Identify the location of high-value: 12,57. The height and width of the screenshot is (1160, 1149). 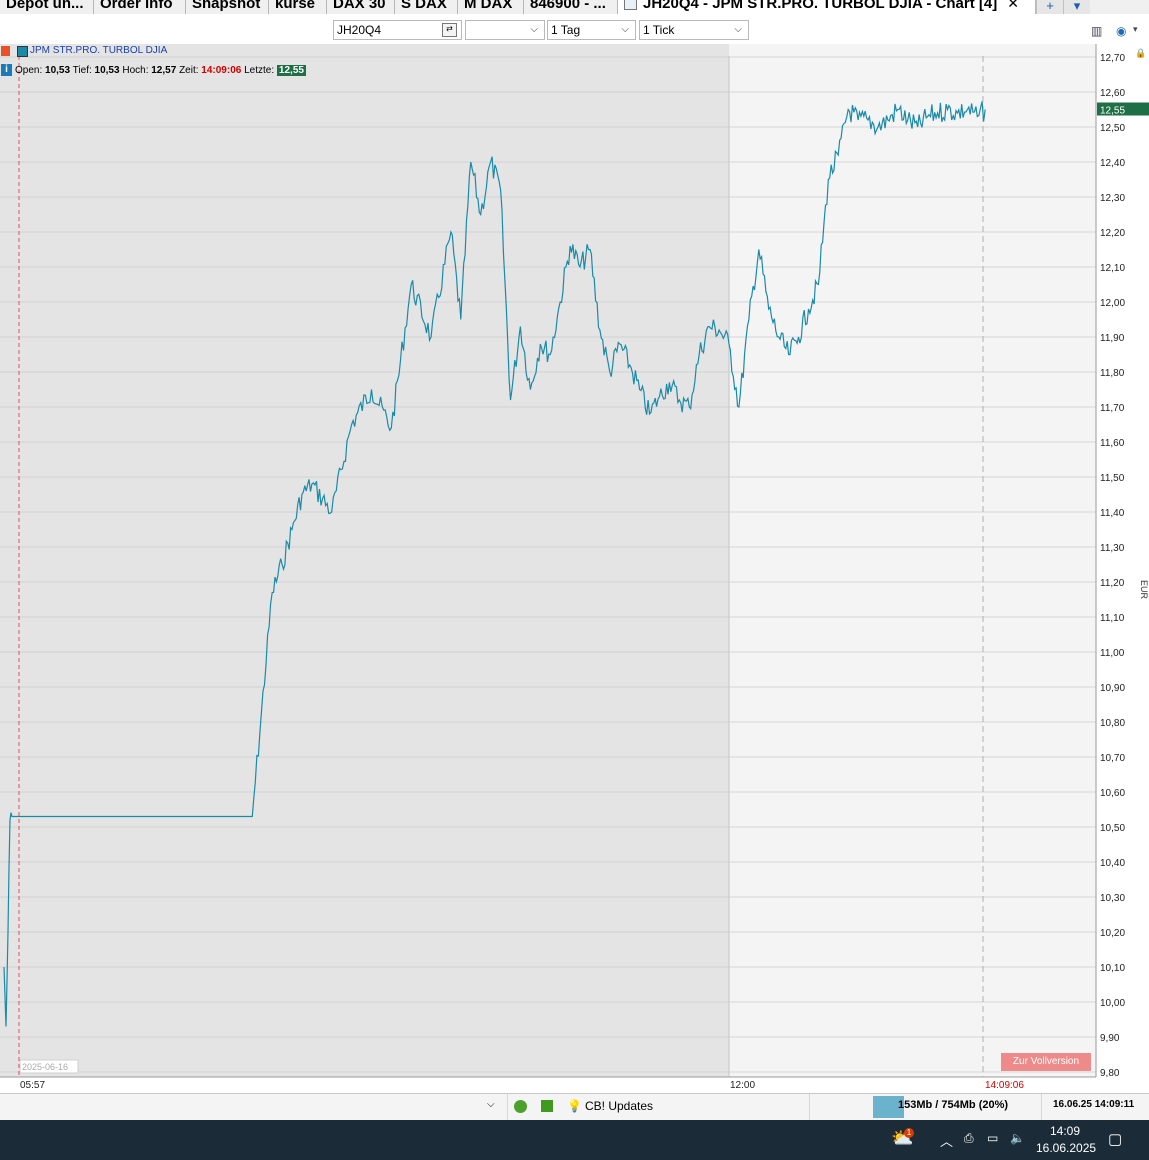
(164, 70).